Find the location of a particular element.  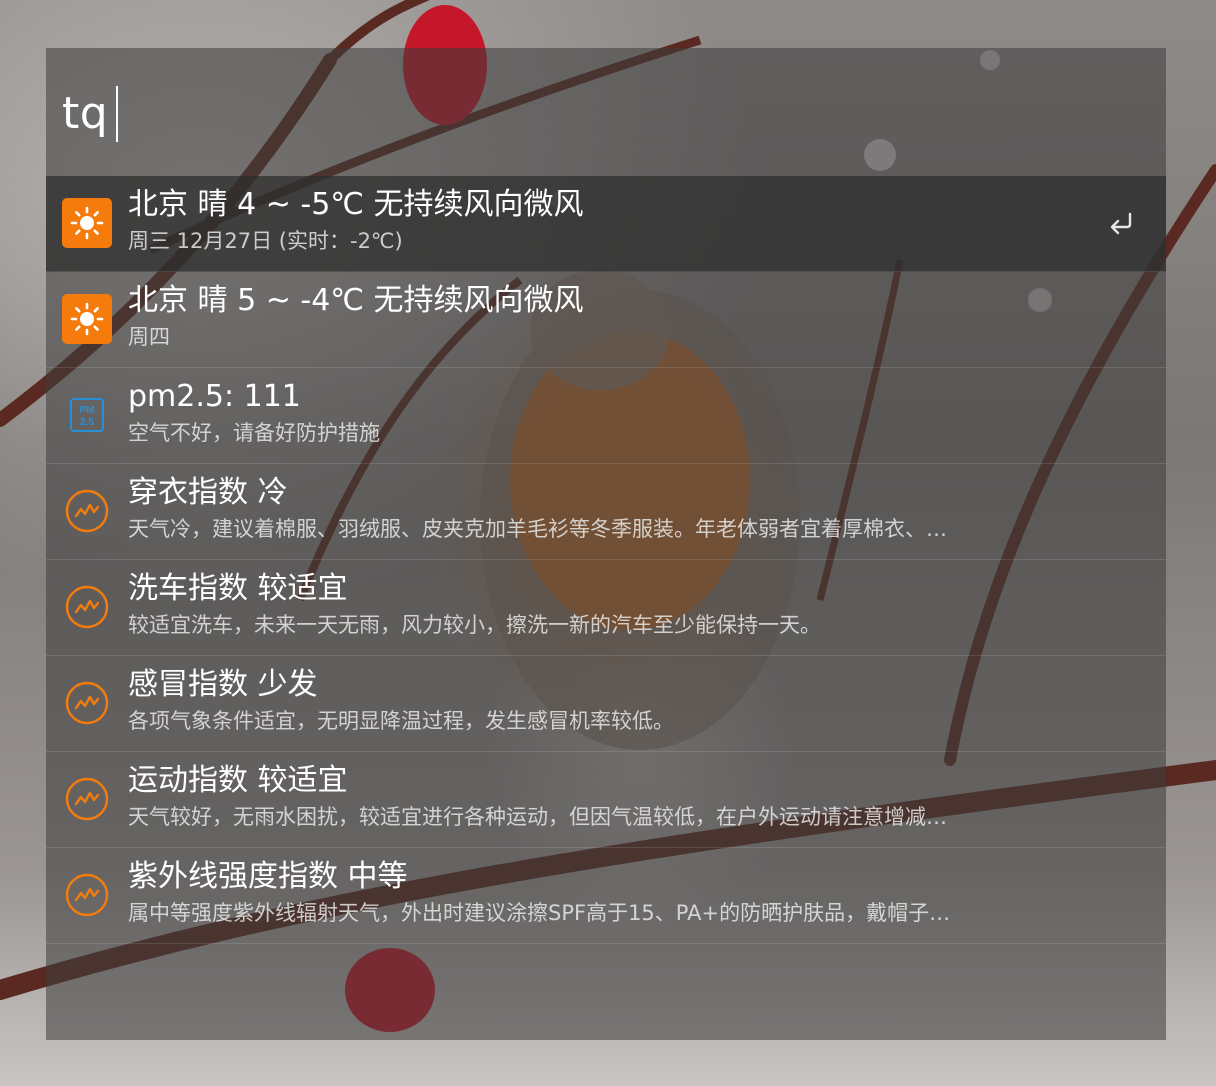

result-title: 紫外线强度指数 中等 is located at coordinates (268, 876).